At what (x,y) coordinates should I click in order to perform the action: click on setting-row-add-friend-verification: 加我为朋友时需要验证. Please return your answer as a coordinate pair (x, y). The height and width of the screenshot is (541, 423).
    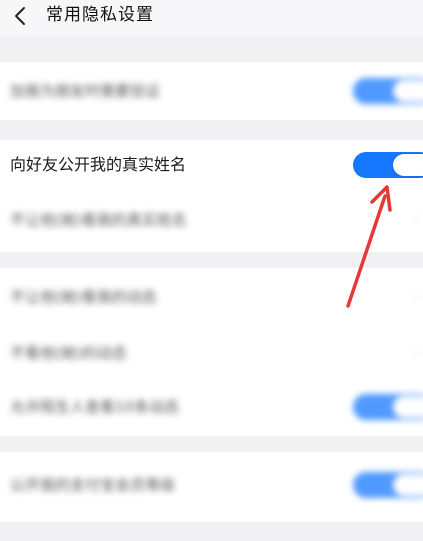
    Looking at the image, I should click on (211, 91).